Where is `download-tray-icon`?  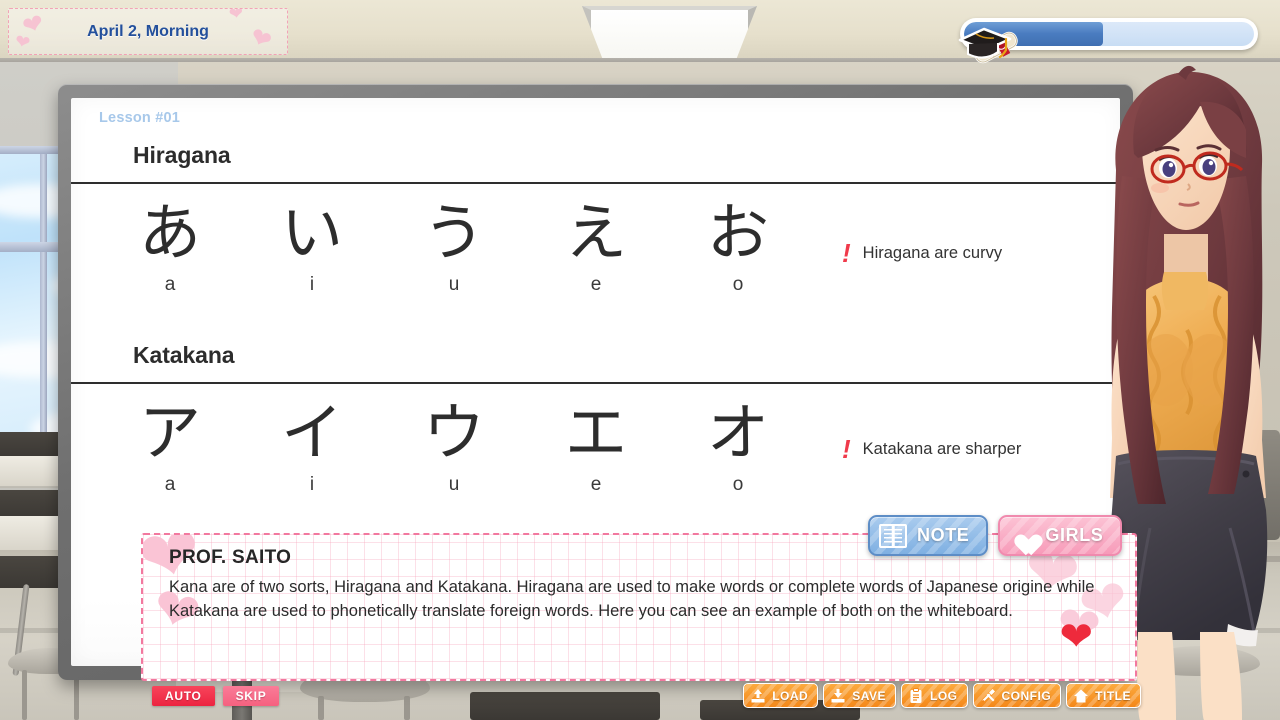
download-tray-icon is located at coordinates (838, 696).